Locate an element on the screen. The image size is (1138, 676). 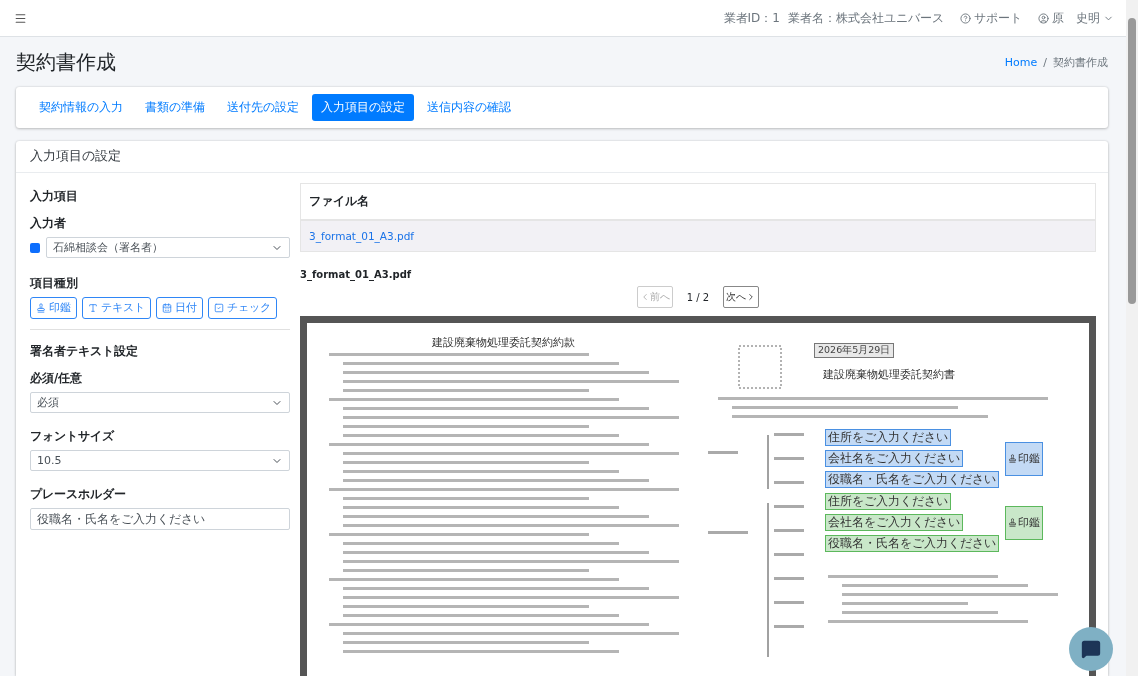
vendor-id: 業者ID：1 is located at coordinates (751, 18).